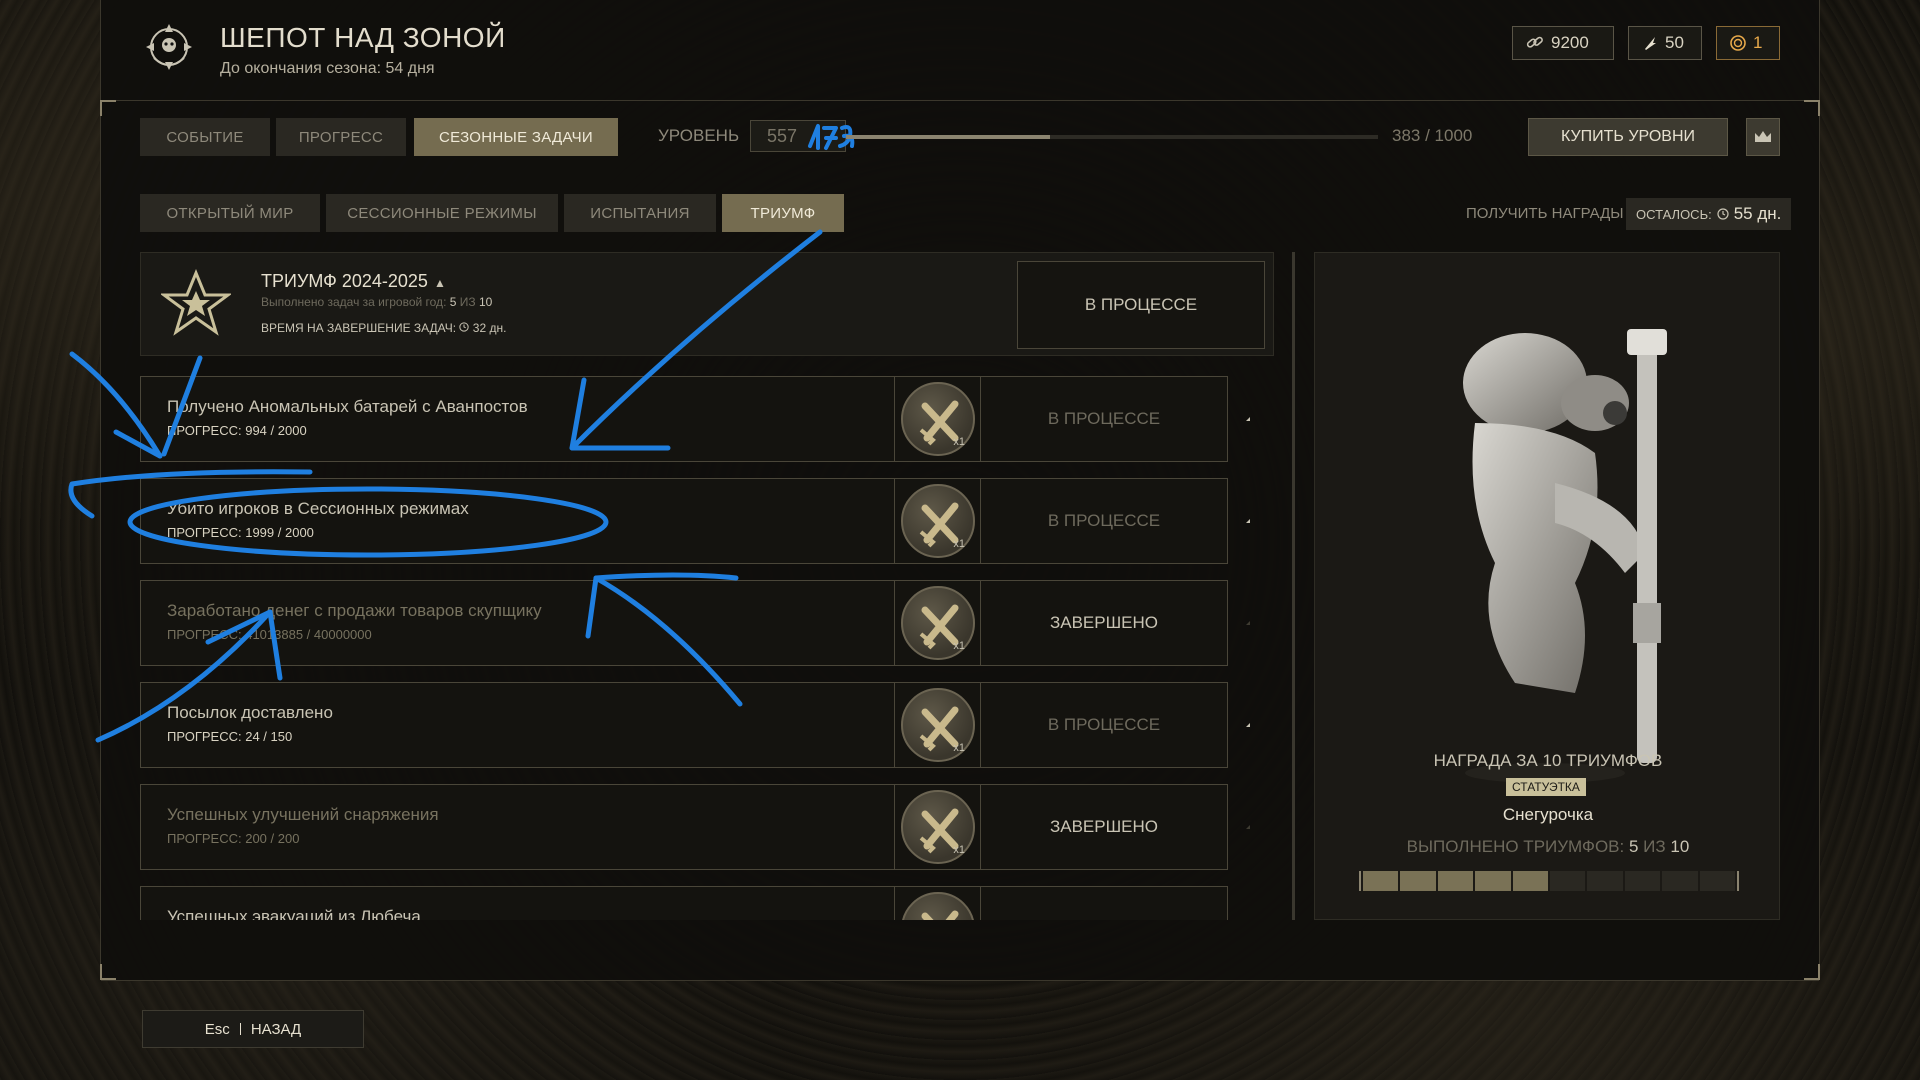  What do you see at coordinates (1633, 846) in the screenshot?
I see `reward-done-value: 5` at bounding box center [1633, 846].